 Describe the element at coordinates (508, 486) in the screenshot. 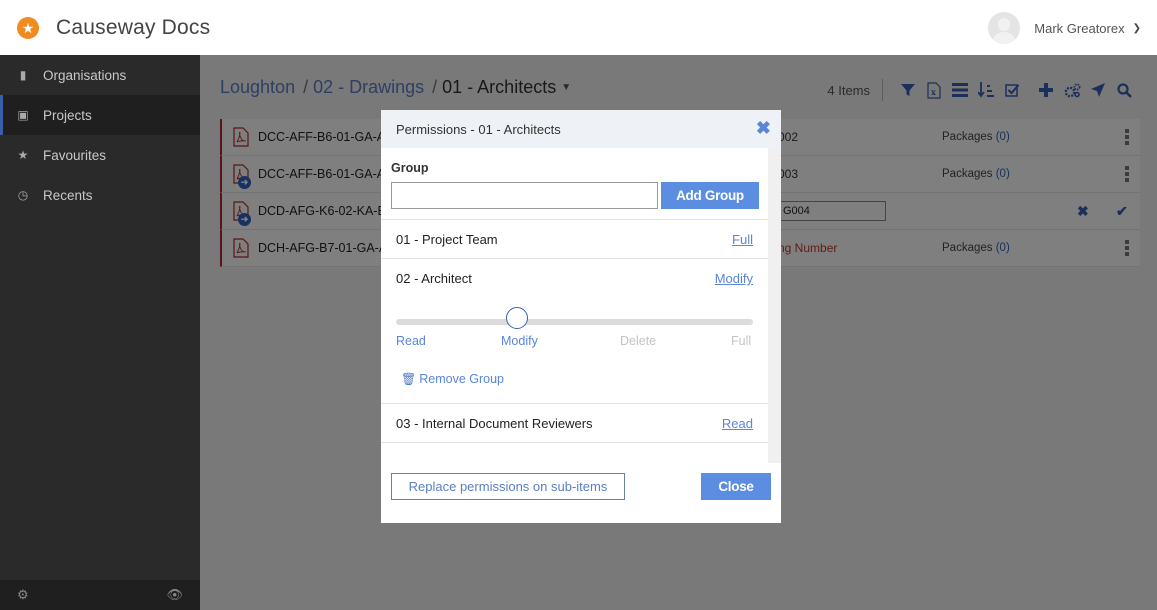

I see `replace-permissions-button: Replace permissions on sub-items` at that location.